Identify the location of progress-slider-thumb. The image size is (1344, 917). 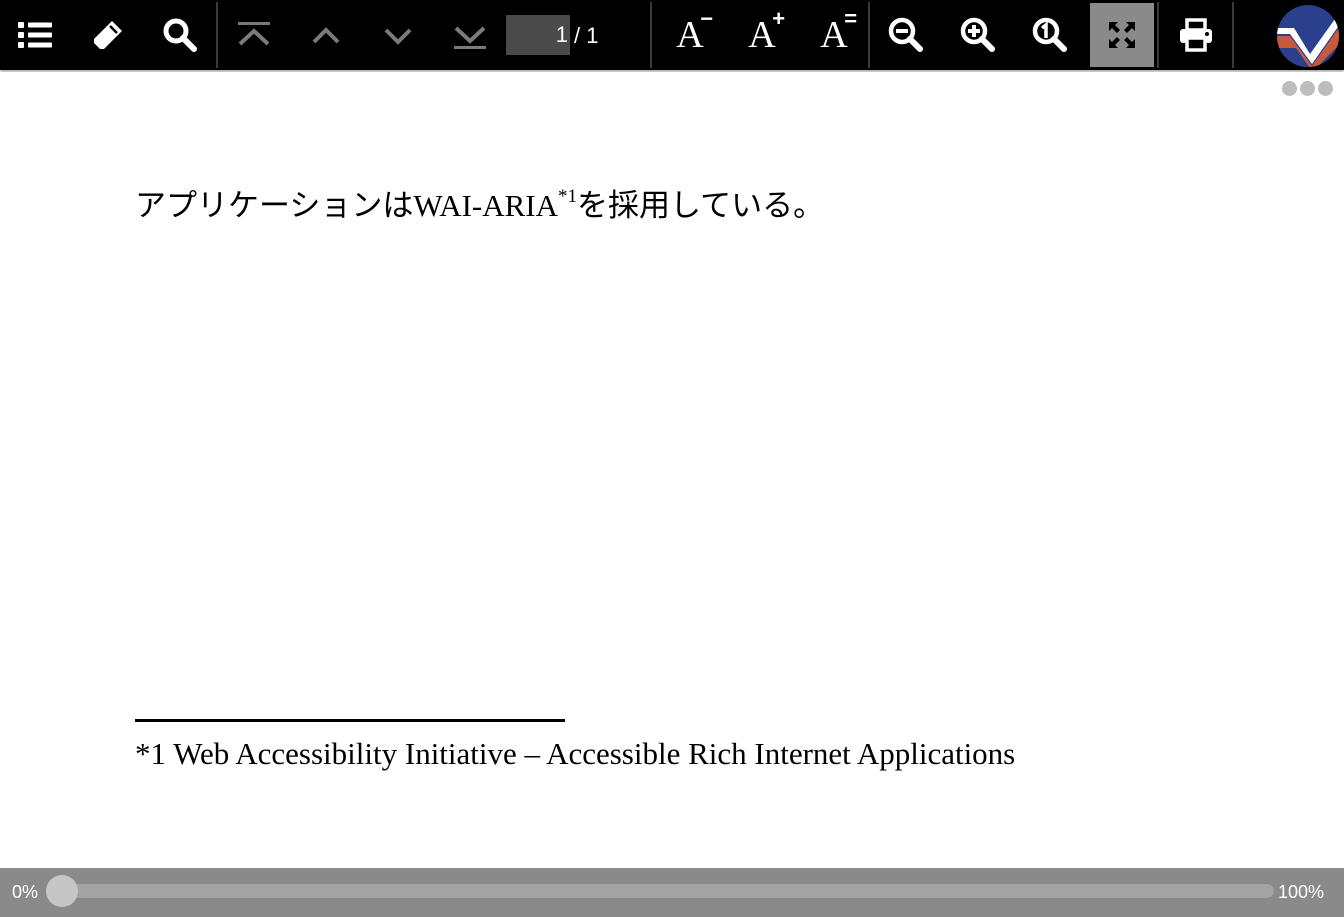
(62, 891).